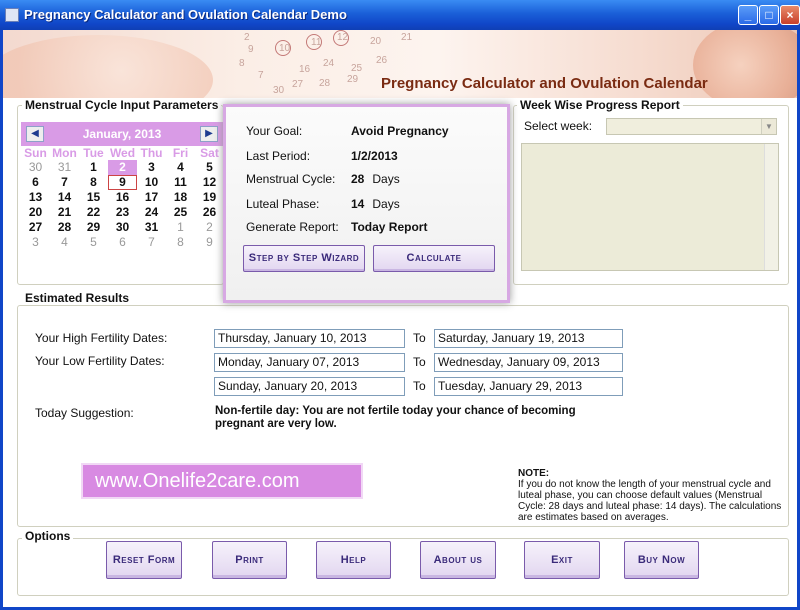 This screenshot has width=800, height=610. Describe the element at coordinates (305, 69) in the screenshot. I see `banner-number: 16` at that location.